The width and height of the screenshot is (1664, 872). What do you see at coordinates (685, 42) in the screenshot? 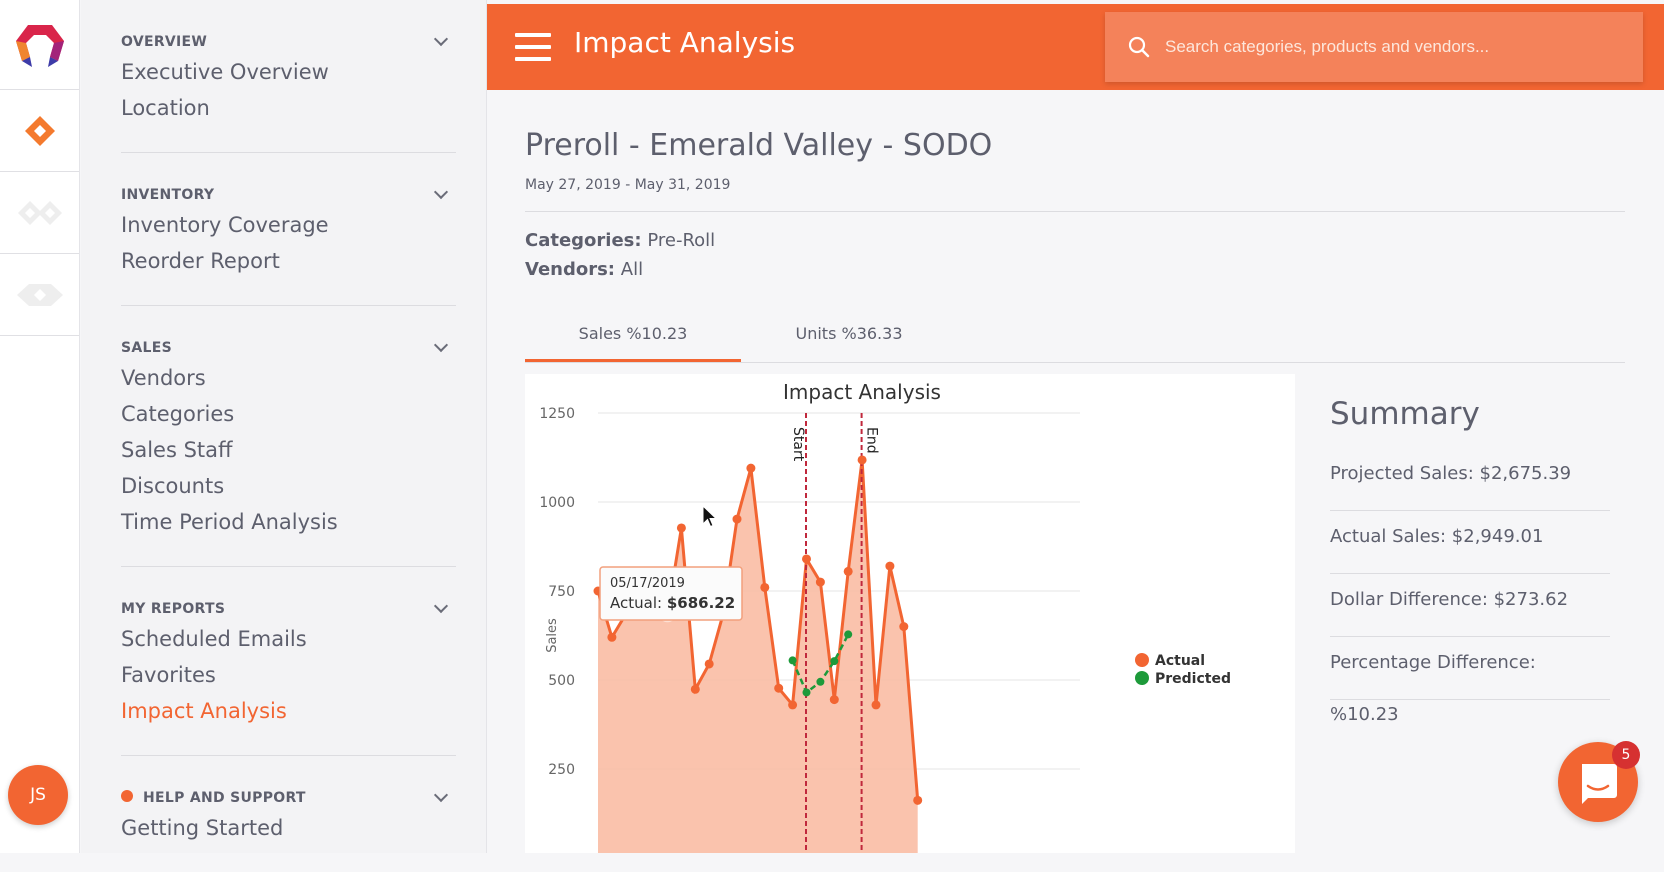
I see `page-title: Impact Analysis` at bounding box center [685, 42].